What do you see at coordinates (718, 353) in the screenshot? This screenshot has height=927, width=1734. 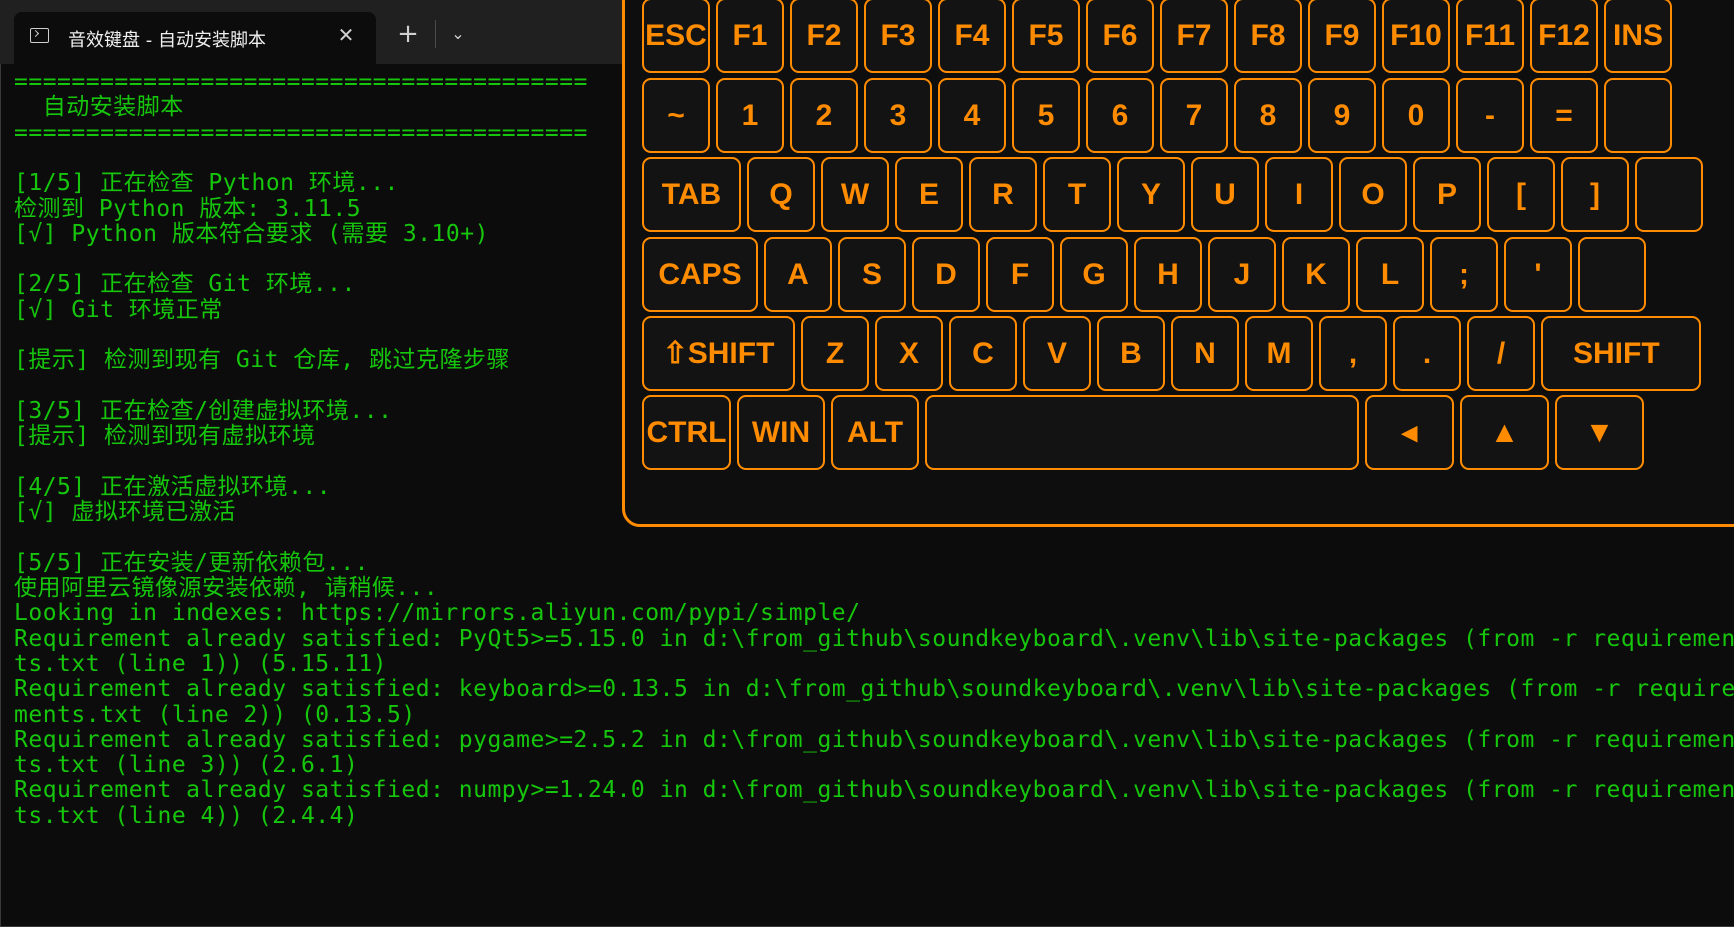 I see `key-shift: ⇧SHIFT` at bounding box center [718, 353].